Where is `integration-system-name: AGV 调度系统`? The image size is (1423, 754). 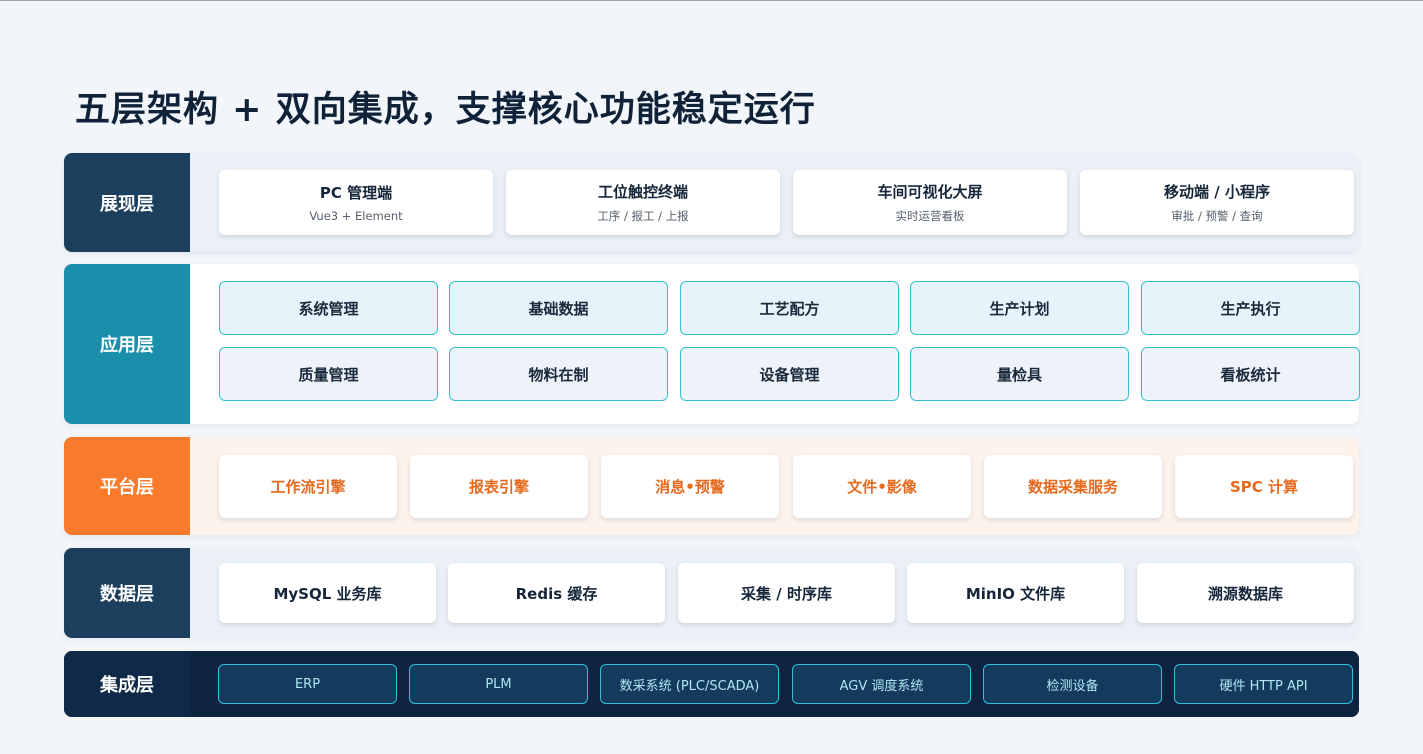 integration-system-name: AGV 调度系统 is located at coordinates (881, 686).